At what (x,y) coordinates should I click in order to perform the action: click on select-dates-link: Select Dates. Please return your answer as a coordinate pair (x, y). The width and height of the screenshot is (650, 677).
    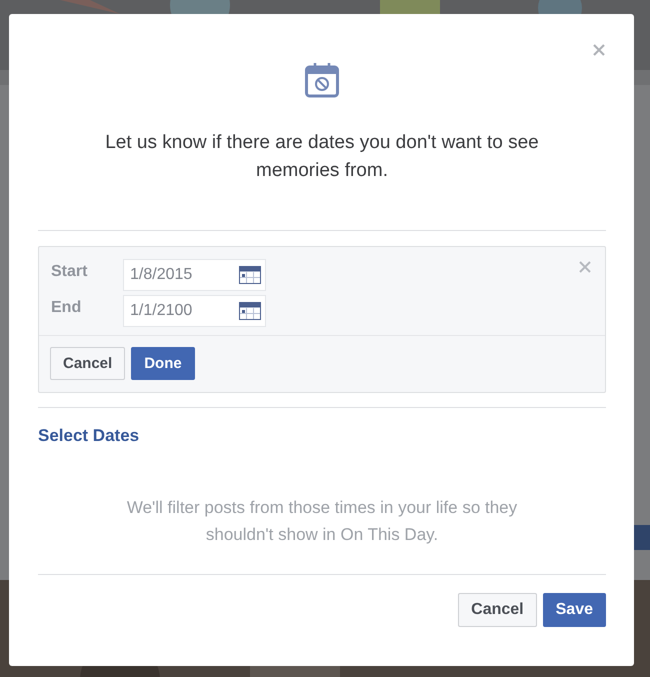
    Looking at the image, I should click on (322, 436).